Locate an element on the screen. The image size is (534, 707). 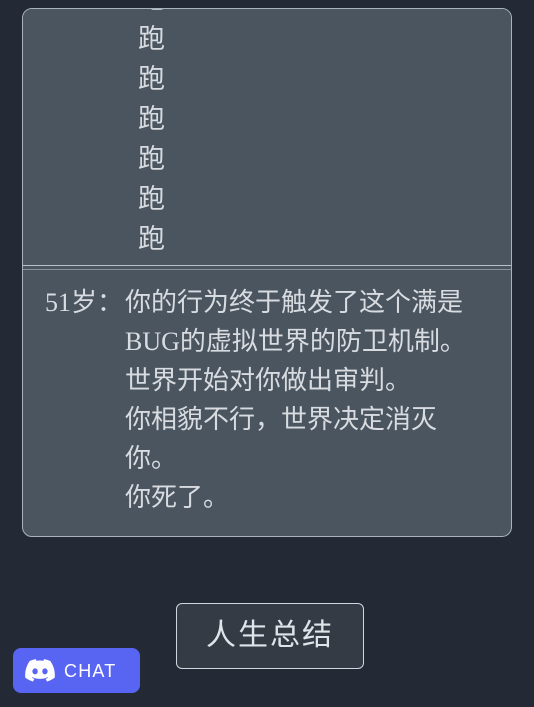
event-age-label: 51岁： is located at coordinates (83, 302).